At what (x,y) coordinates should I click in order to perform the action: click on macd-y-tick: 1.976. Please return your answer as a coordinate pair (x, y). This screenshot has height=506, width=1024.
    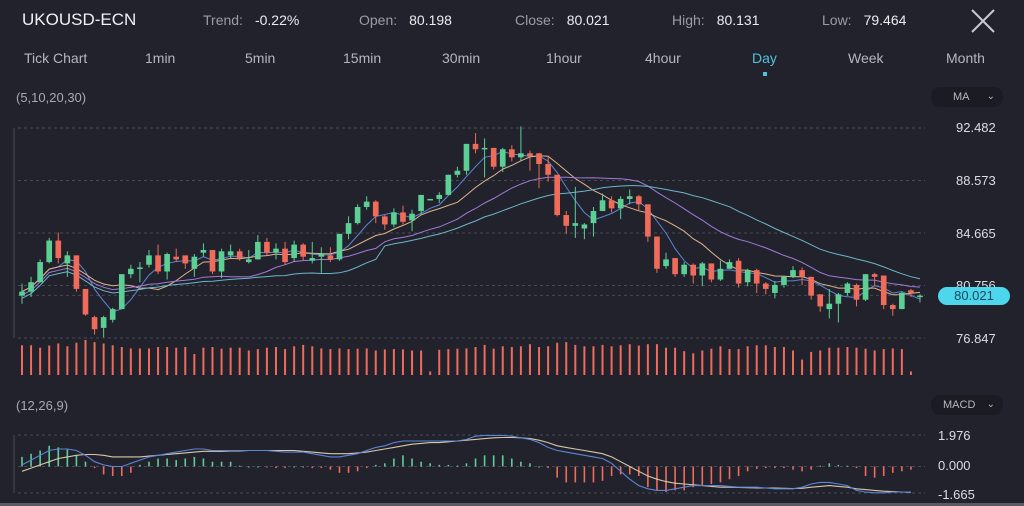
    Looking at the image, I should click on (954, 435).